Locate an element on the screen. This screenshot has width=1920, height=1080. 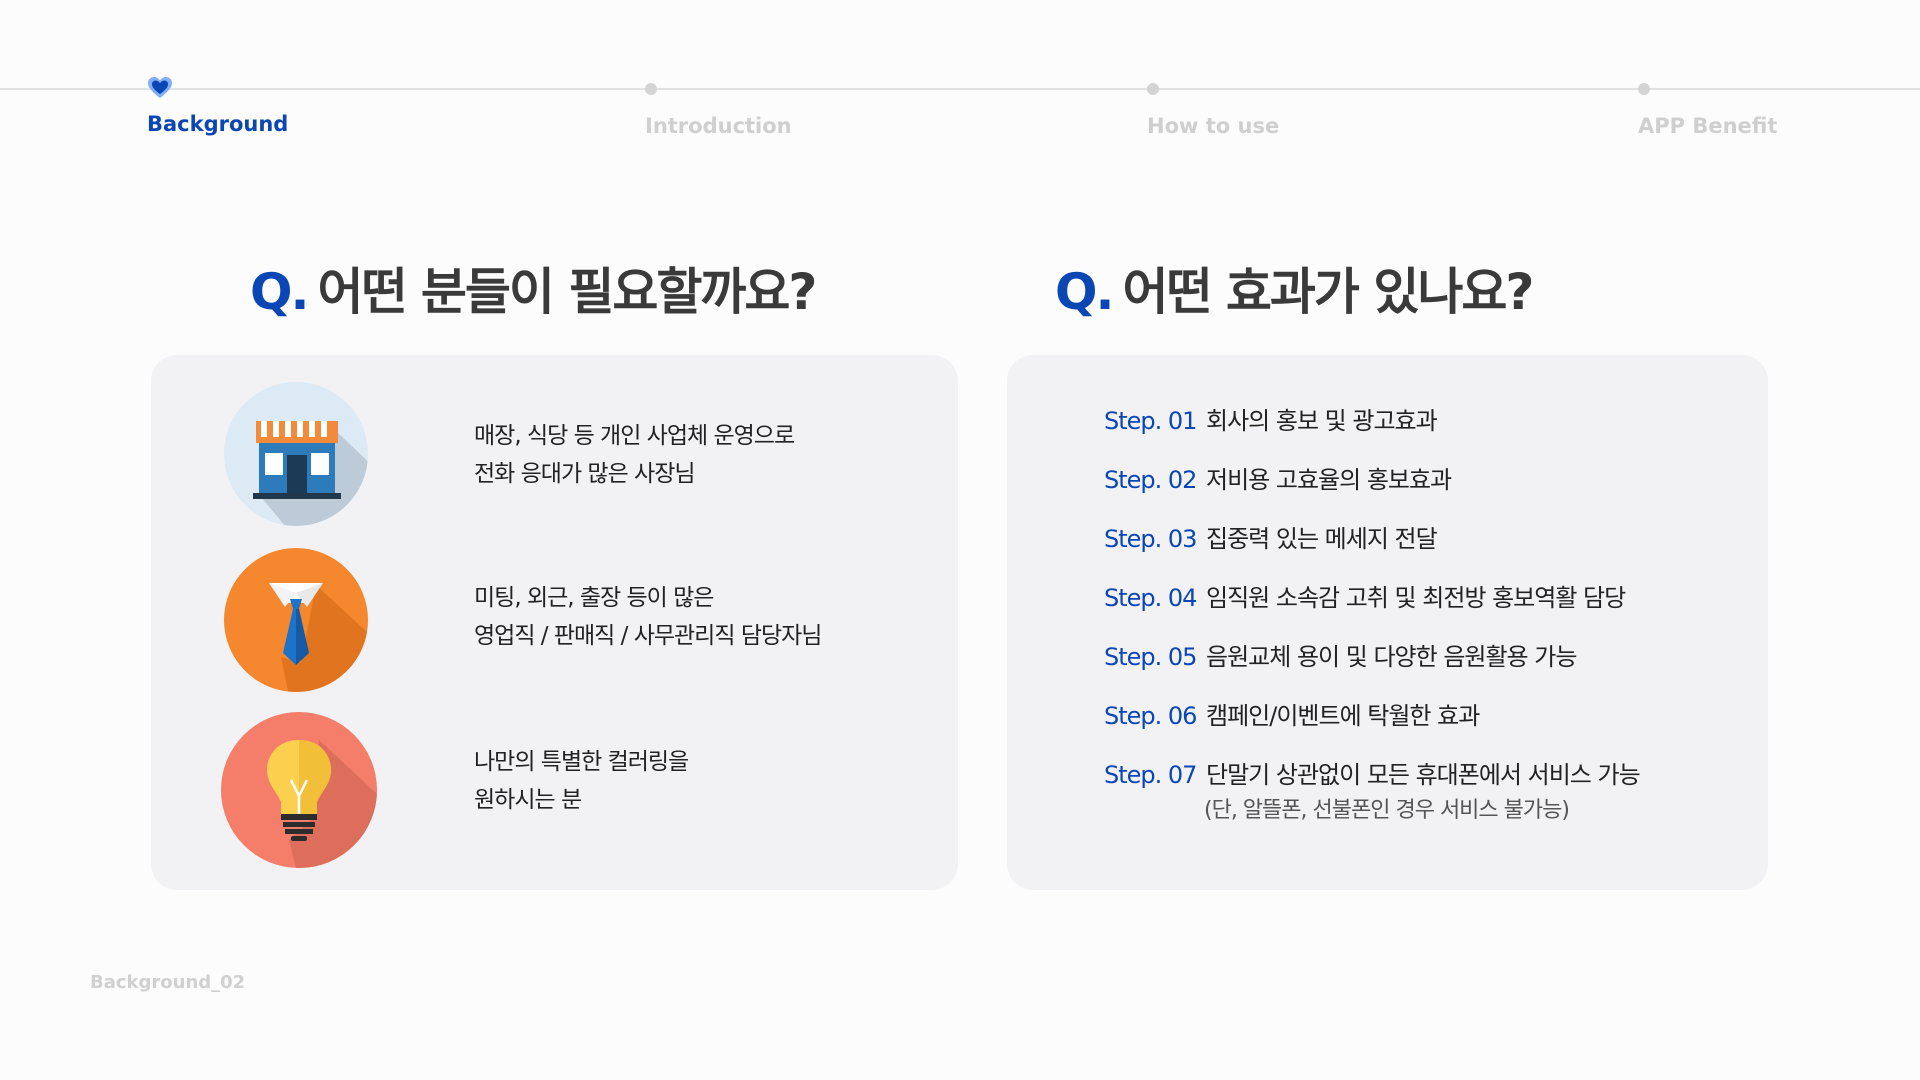
nav-label-background: Background is located at coordinates (218, 124).